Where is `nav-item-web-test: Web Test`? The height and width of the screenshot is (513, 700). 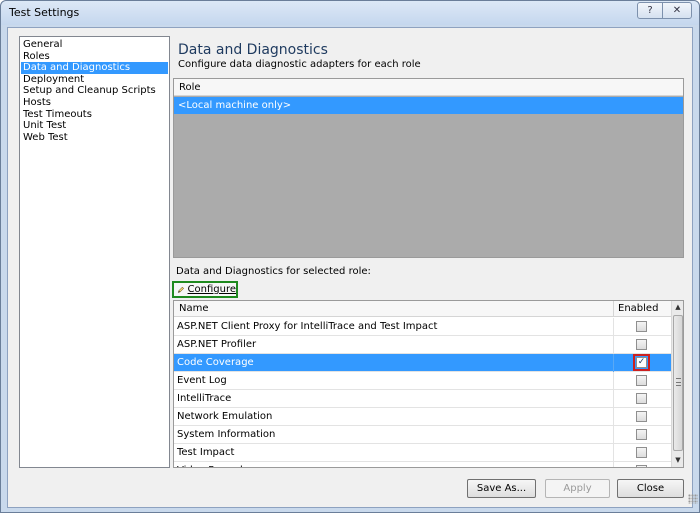 nav-item-web-test: Web Test is located at coordinates (94, 138).